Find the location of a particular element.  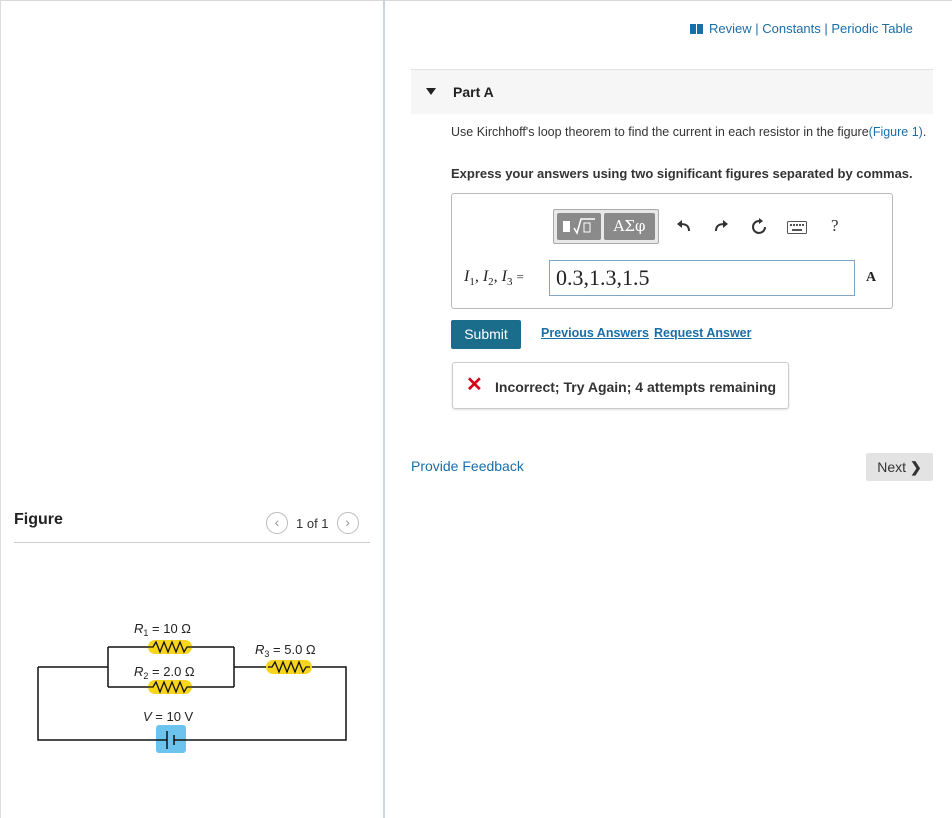

battery-highlight is located at coordinates (171, 739).